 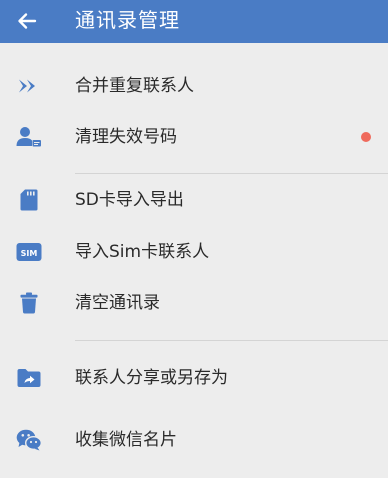 I want to click on menu-item-label: 清空通讯录, so click(x=117, y=303).